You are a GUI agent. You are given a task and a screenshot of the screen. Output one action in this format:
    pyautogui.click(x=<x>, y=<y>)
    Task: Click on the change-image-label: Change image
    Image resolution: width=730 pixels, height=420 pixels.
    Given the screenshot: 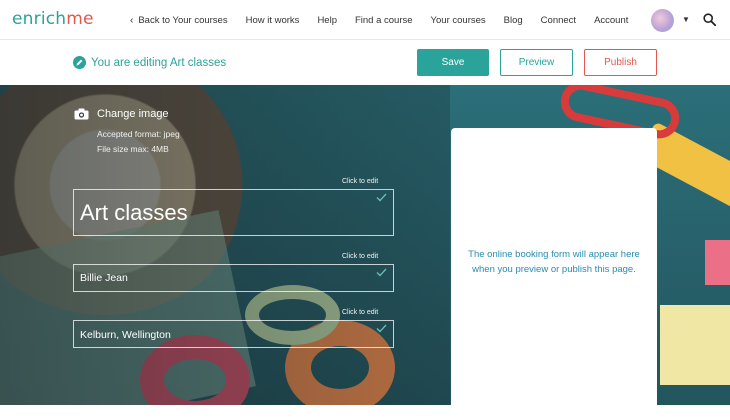 What is the action you would take?
    pyautogui.click(x=133, y=114)
    